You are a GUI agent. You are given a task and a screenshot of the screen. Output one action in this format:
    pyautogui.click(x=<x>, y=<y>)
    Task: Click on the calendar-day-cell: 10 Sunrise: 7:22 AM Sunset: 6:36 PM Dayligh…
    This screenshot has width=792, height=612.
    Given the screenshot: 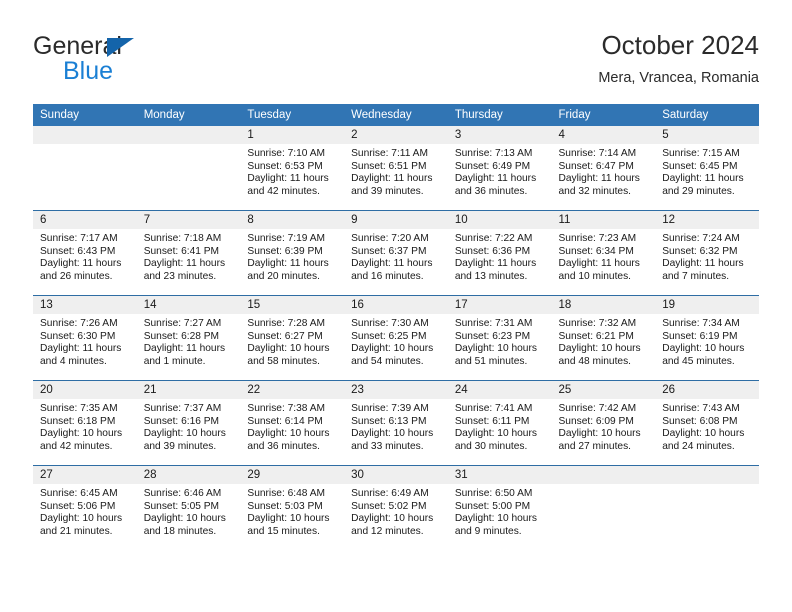 What is the action you would take?
    pyautogui.click(x=499, y=253)
    